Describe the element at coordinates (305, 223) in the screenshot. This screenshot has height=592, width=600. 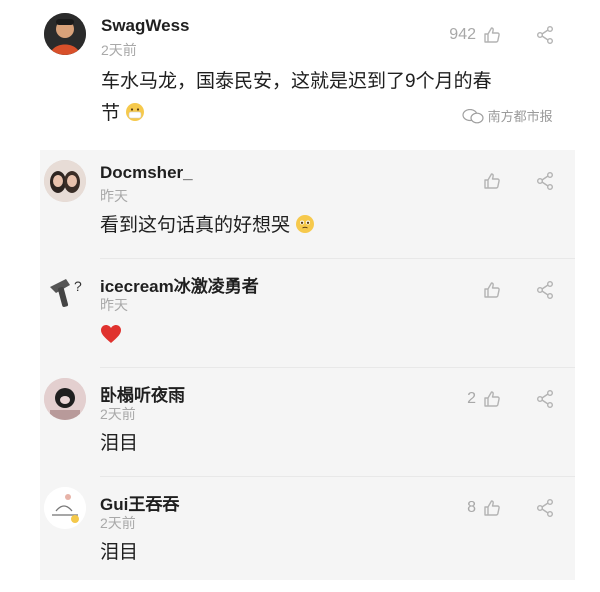
I see `pleading-face-emoji-icon` at that location.